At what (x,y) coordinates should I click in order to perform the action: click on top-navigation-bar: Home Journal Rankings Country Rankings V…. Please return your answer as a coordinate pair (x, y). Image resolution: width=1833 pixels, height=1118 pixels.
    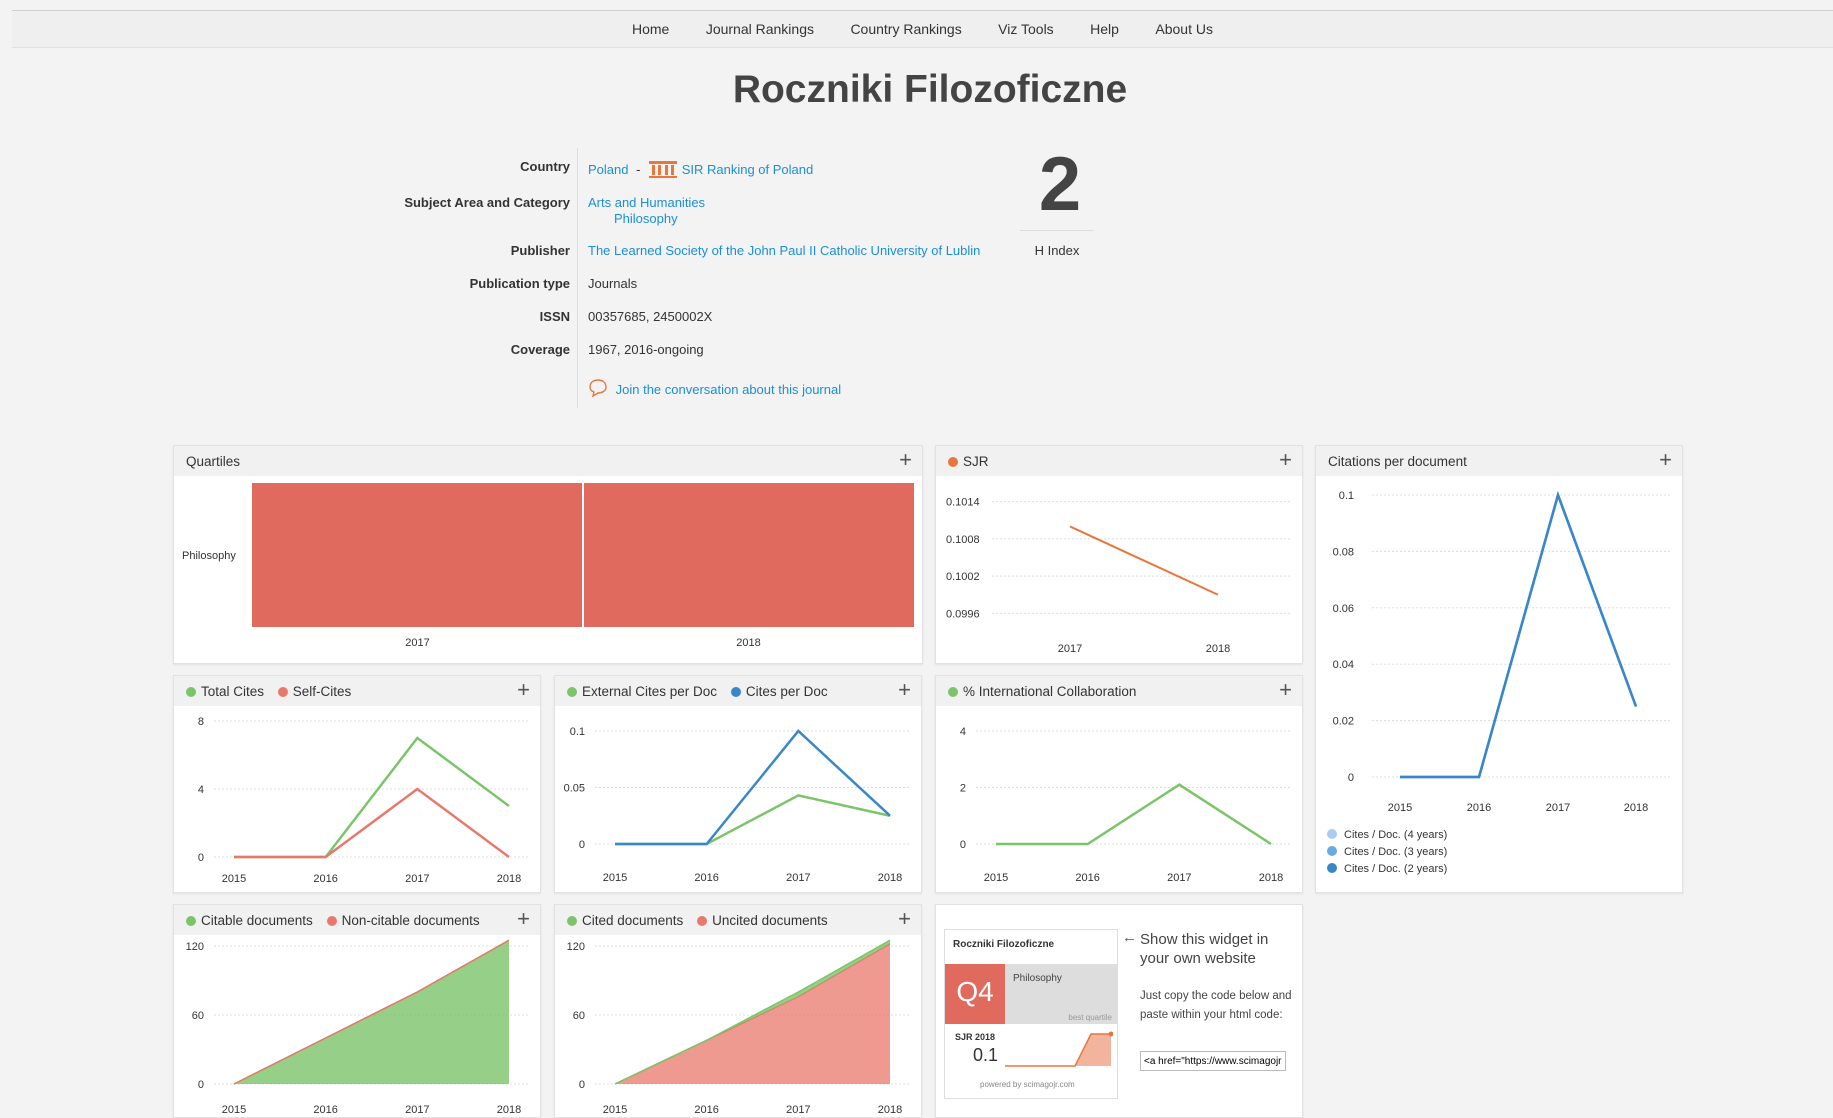
    Looking at the image, I should click on (922, 29).